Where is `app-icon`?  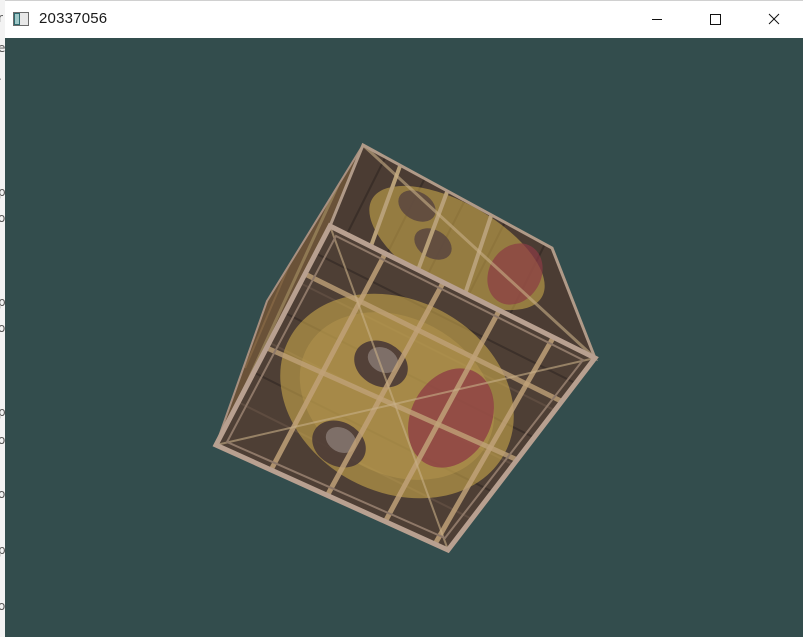 app-icon is located at coordinates (21, 19).